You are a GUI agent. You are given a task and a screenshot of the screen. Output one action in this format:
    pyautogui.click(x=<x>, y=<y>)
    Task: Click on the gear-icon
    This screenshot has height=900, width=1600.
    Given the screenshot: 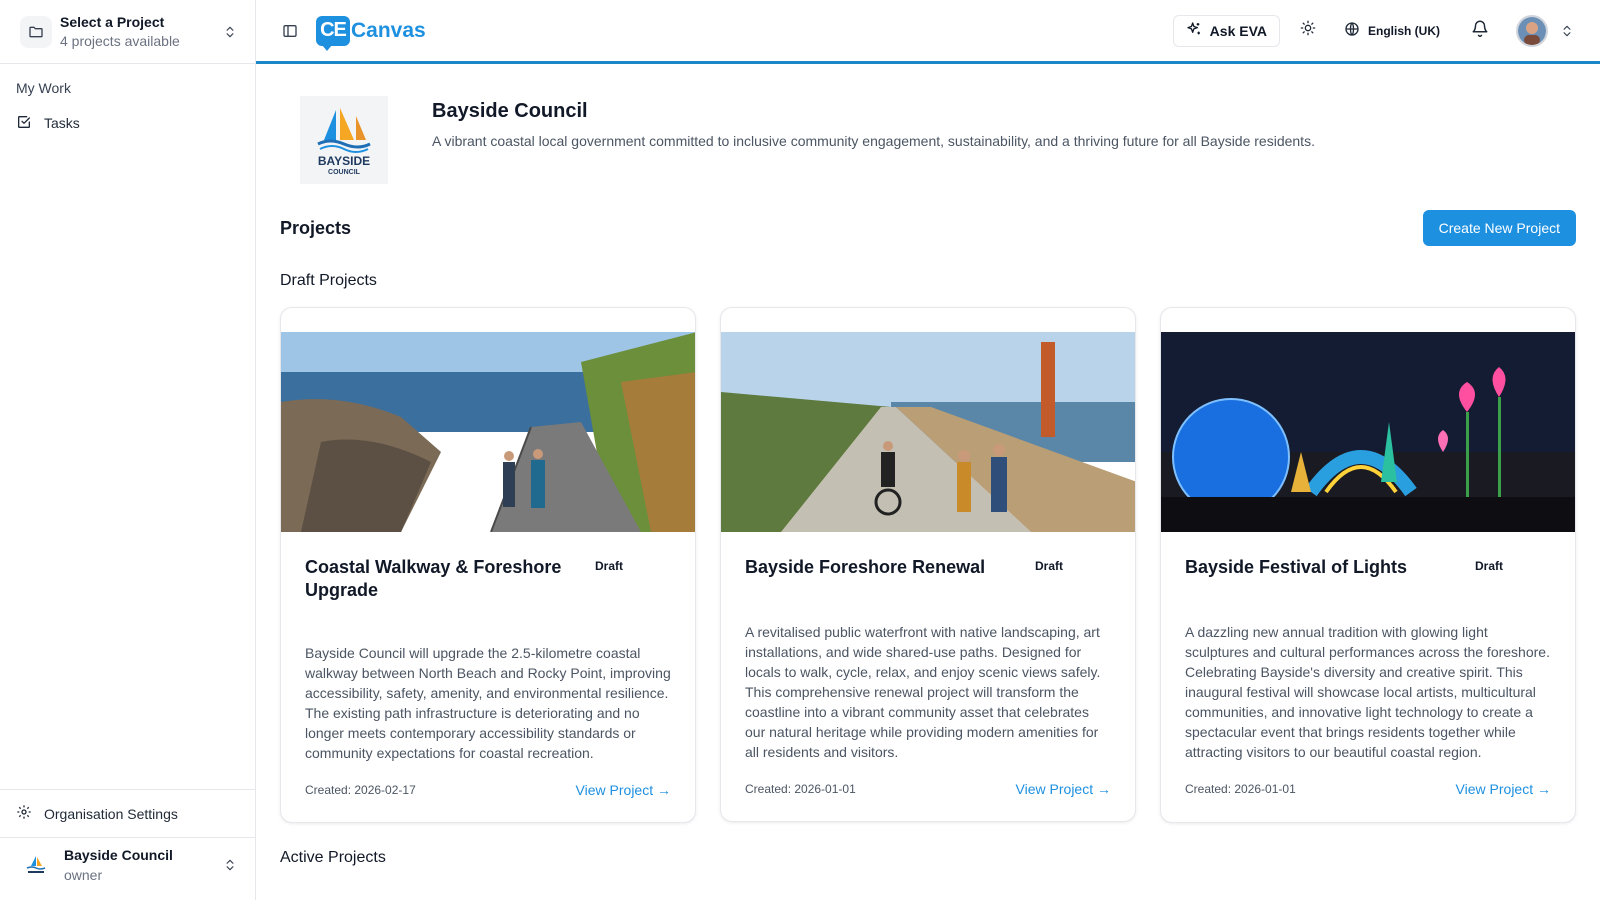 What is the action you would take?
    pyautogui.click(x=30, y=813)
    